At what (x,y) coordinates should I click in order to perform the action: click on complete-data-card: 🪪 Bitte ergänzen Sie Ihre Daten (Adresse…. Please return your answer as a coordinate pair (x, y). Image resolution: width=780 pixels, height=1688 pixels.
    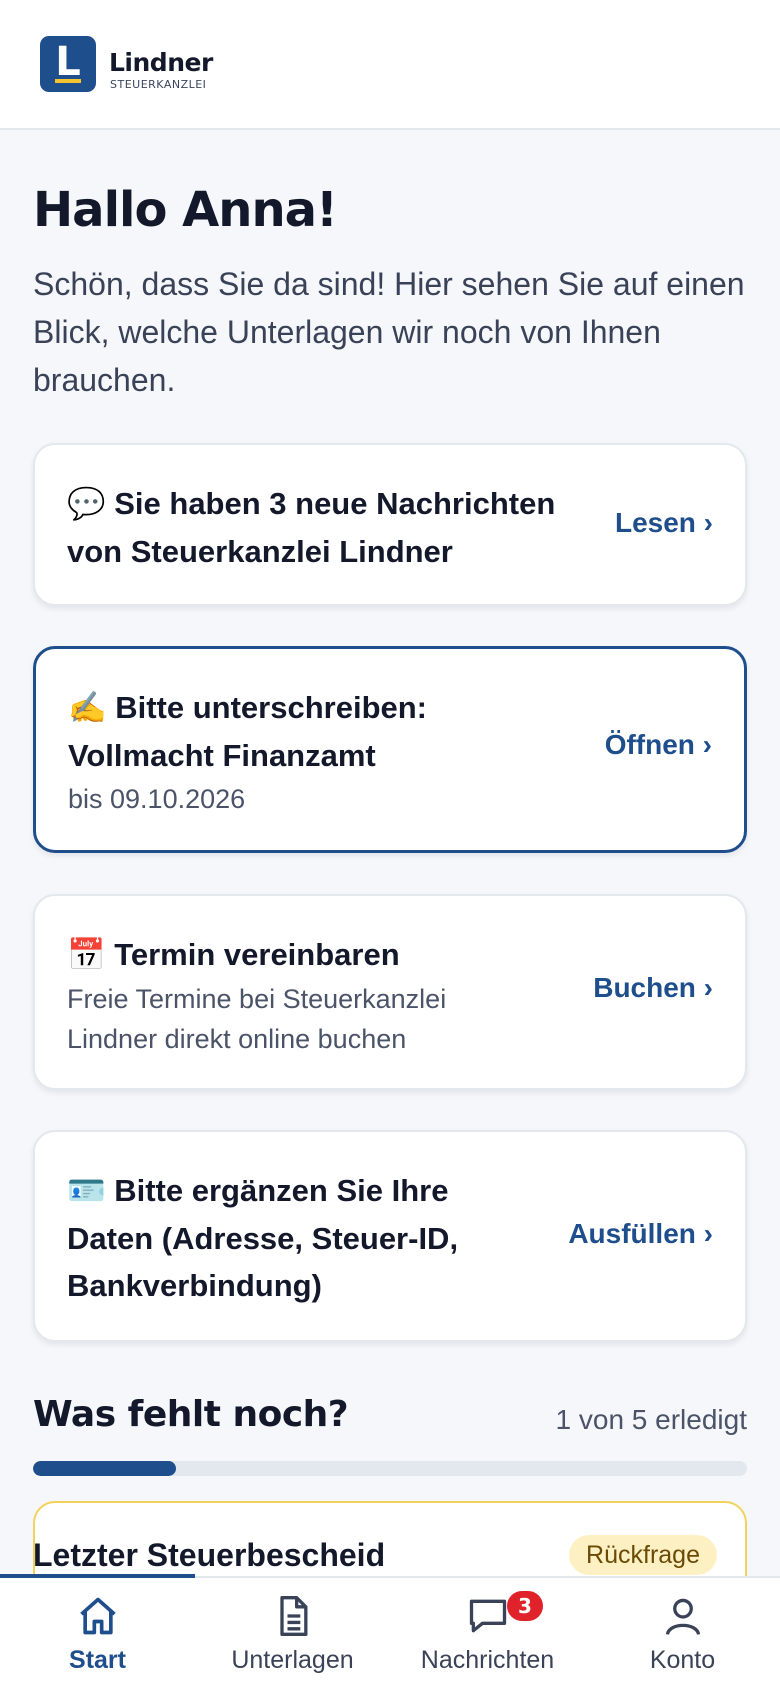
    Looking at the image, I should click on (390, 1236).